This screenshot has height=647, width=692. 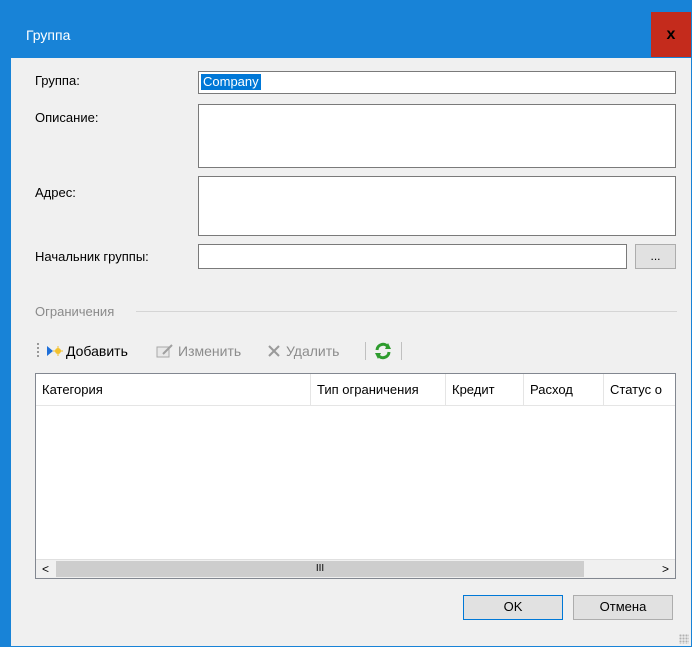 I want to click on restrictions-group-label: Ограничения, so click(x=75, y=311).